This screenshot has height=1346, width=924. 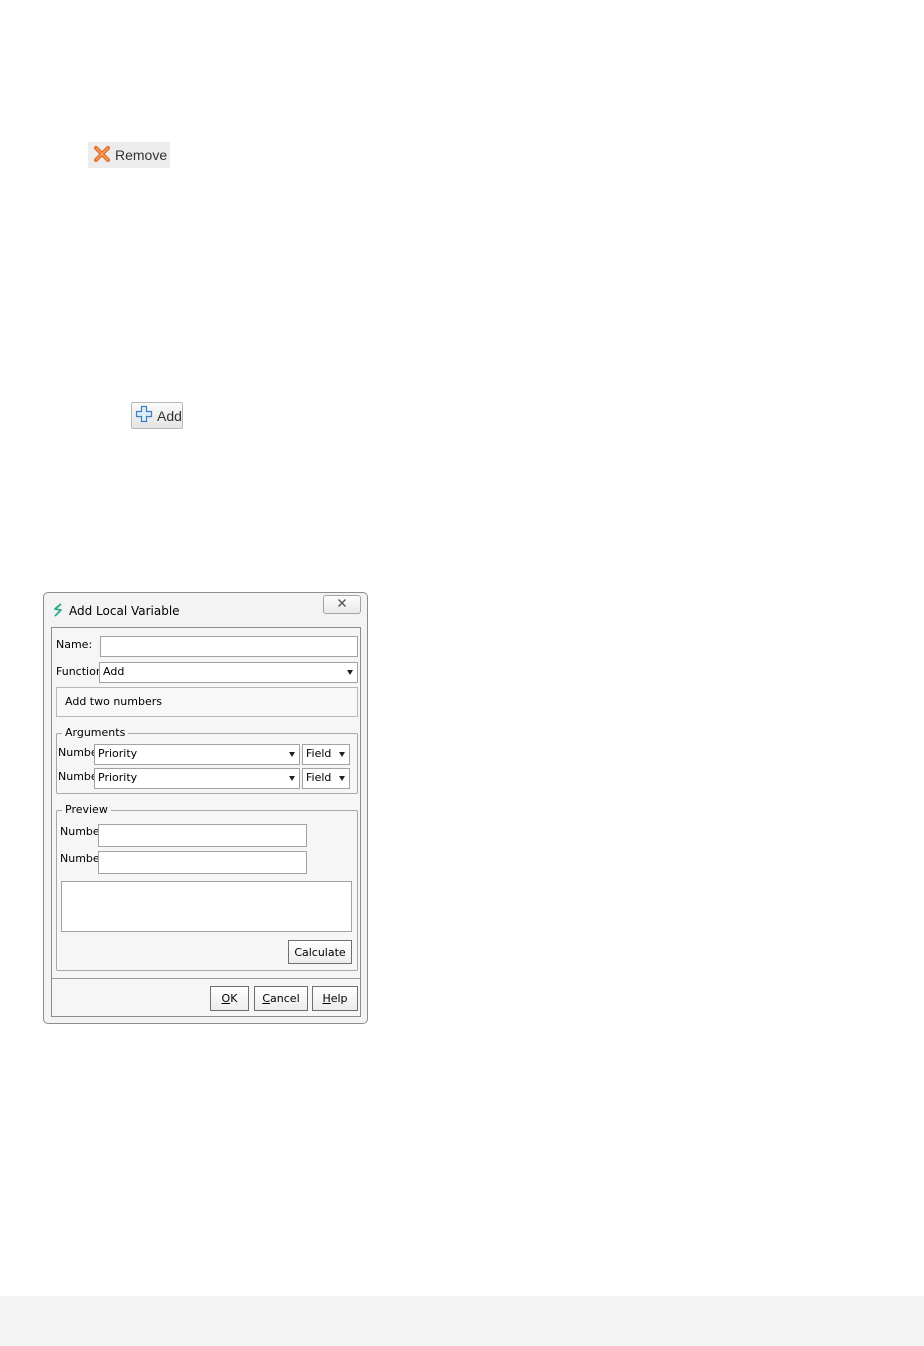 I want to click on function-select-value: Add, so click(x=114, y=671).